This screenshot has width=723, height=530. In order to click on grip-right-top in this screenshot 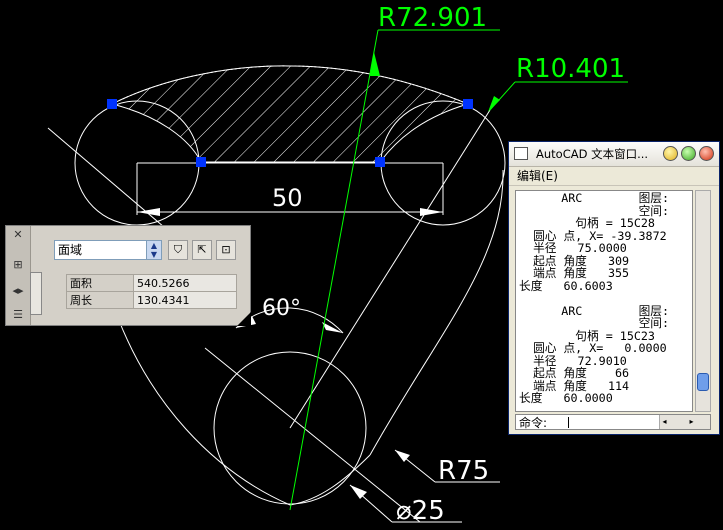, I will do `click(468, 104)`.